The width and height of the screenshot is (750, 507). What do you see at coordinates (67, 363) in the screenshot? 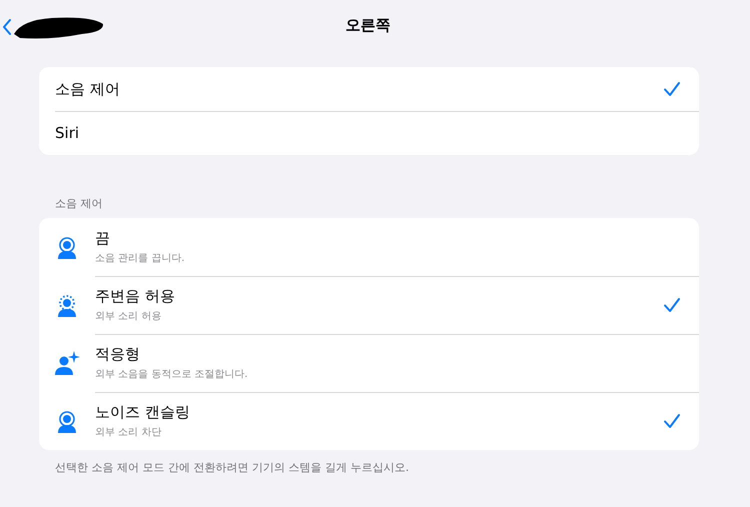
I see `person-sparkle-icon` at bounding box center [67, 363].